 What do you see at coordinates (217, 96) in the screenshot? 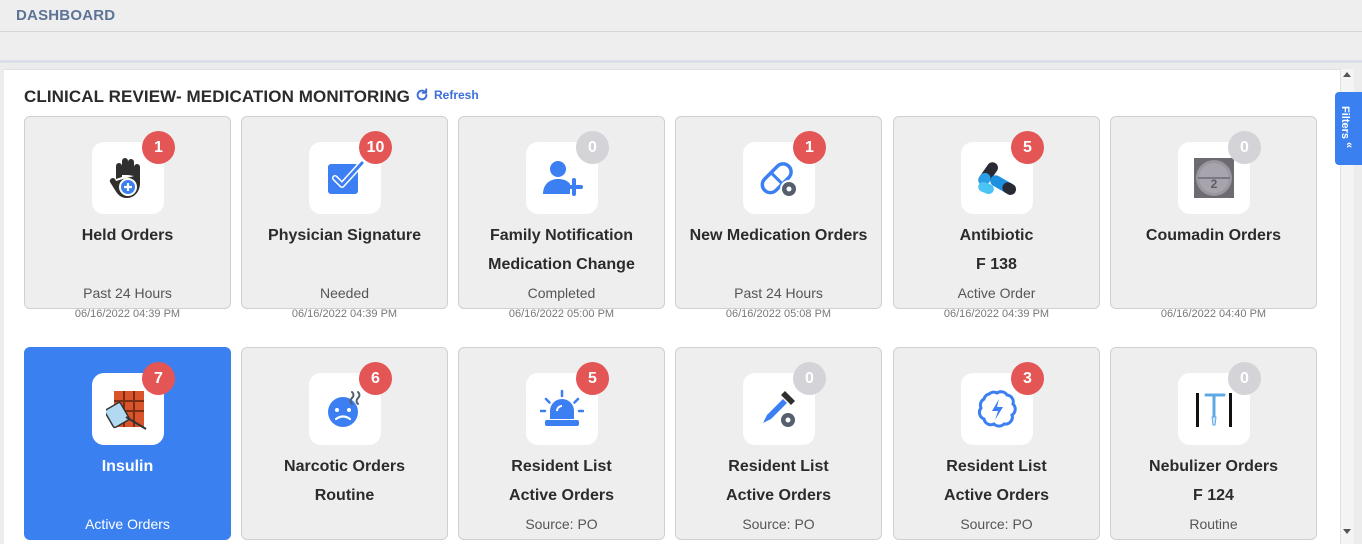
I see `panel-title: CLINICAL REVIEW- MEDICATION MONITORING` at bounding box center [217, 96].